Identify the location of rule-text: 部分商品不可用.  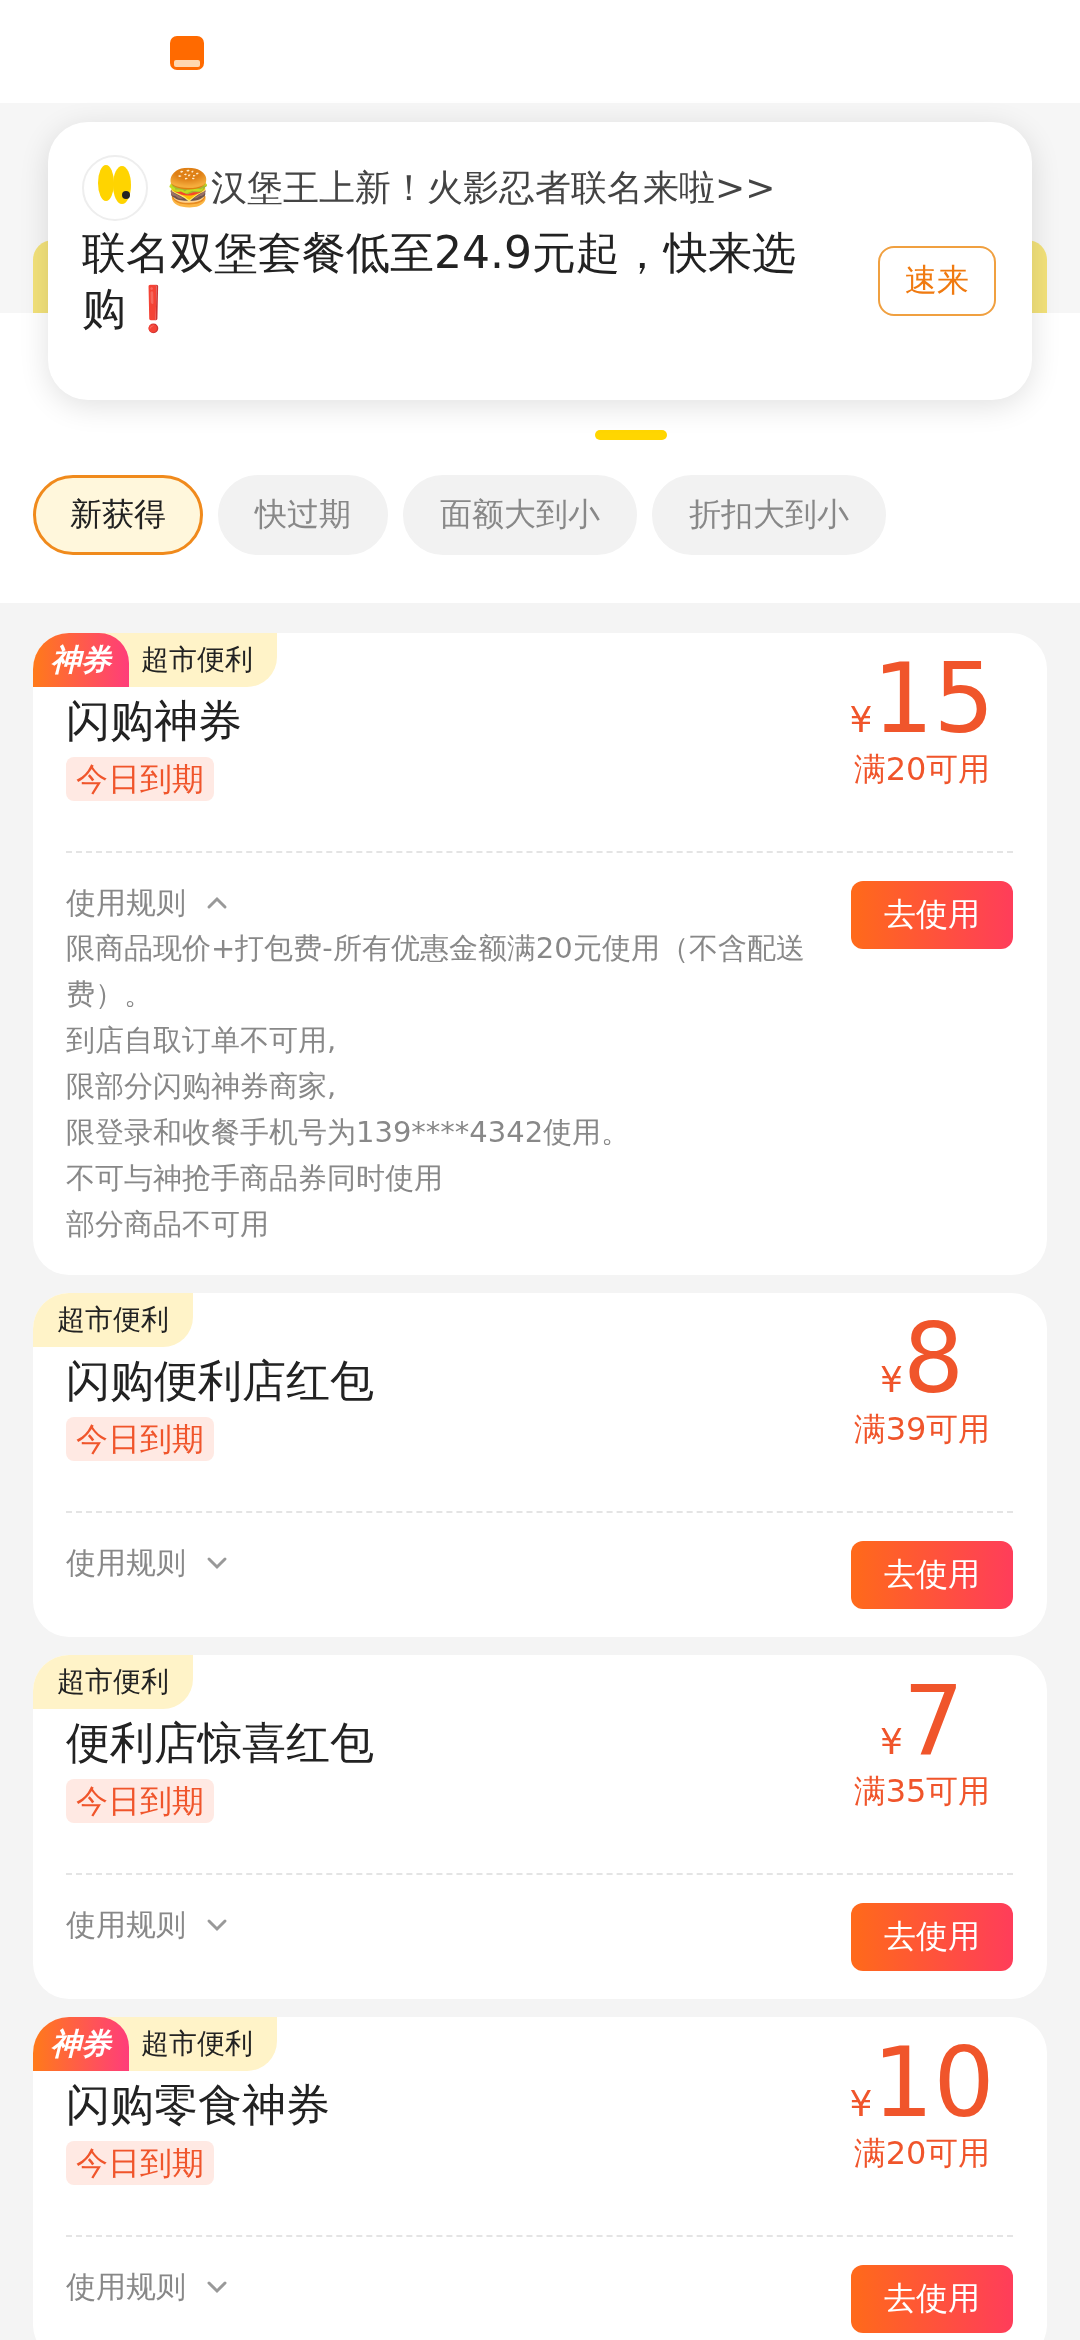
(168, 1224).